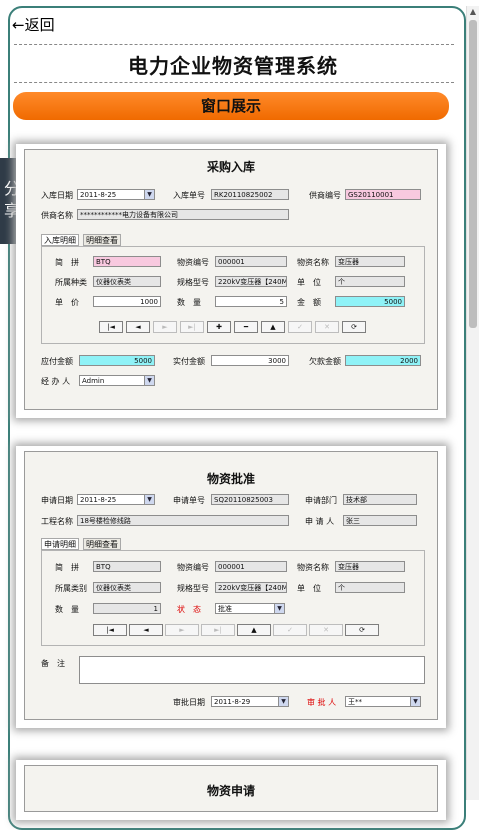  What do you see at coordinates (251, 301) in the screenshot?
I see `quantity-field: 5` at bounding box center [251, 301].